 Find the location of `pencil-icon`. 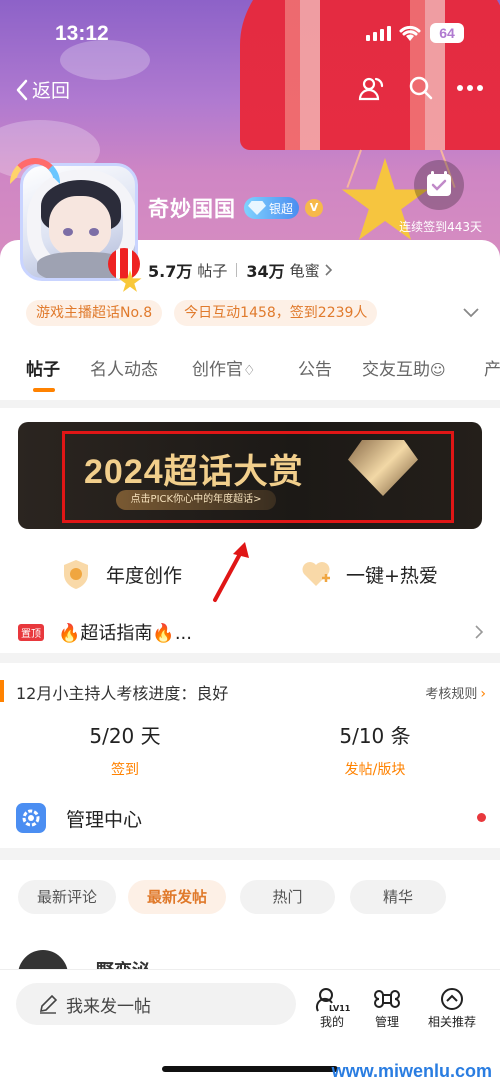

pencil-icon is located at coordinates (48, 1004).